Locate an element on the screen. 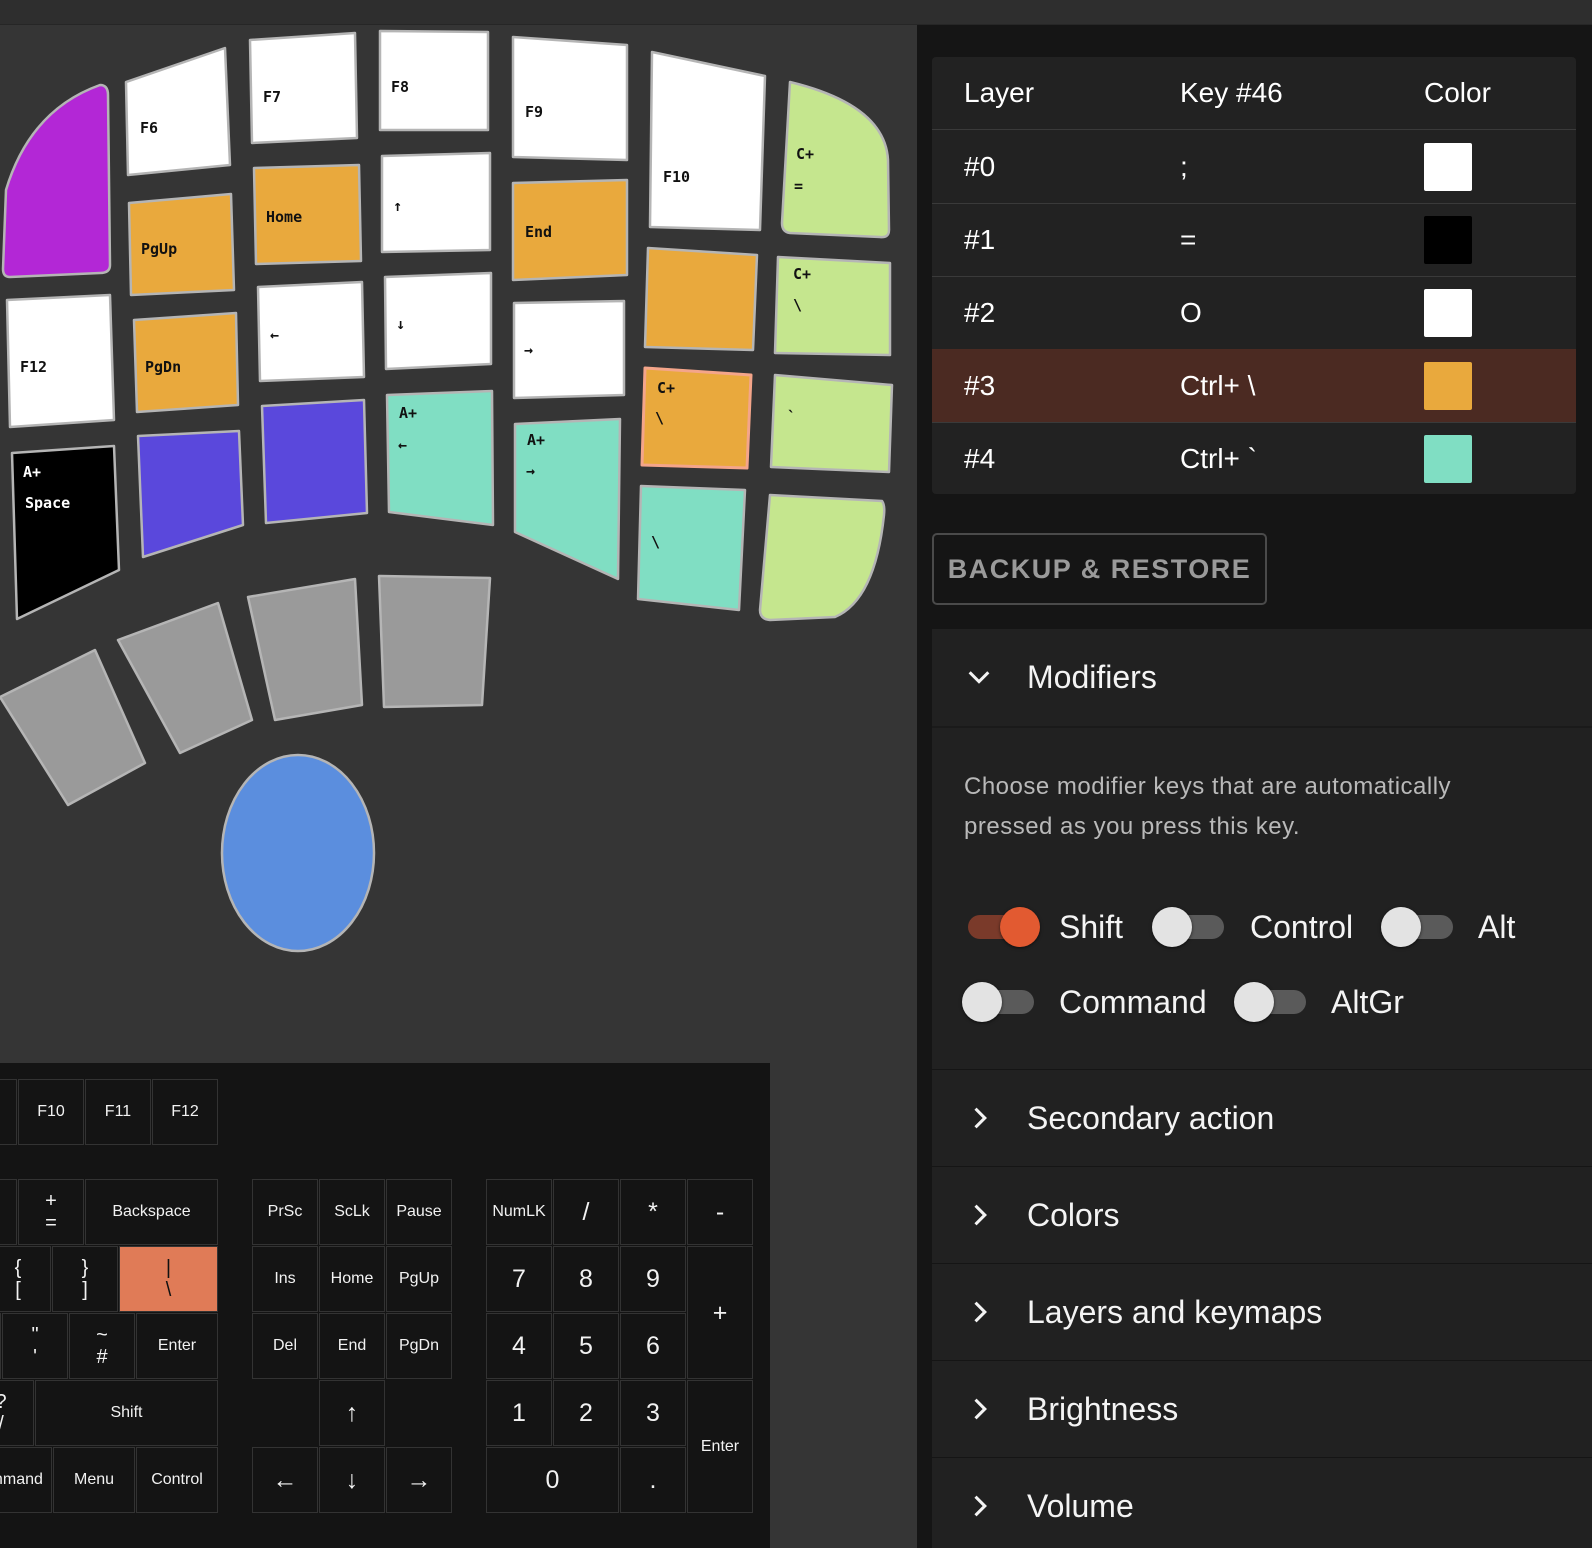 The image size is (1592, 1548). vk-pause: Pause is located at coordinates (419, 1212).